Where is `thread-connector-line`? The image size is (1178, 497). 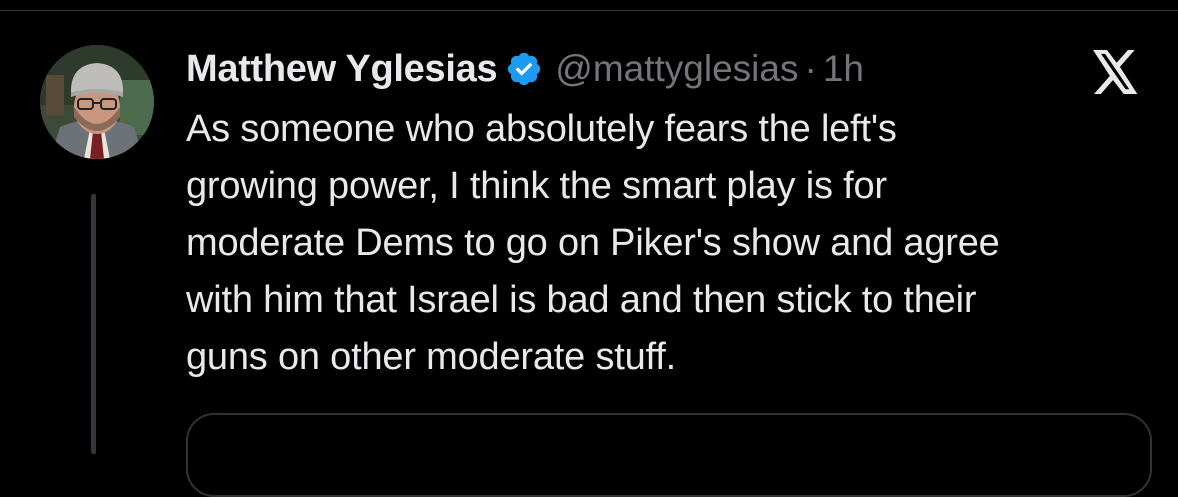
thread-connector-line is located at coordinates (93, 324).